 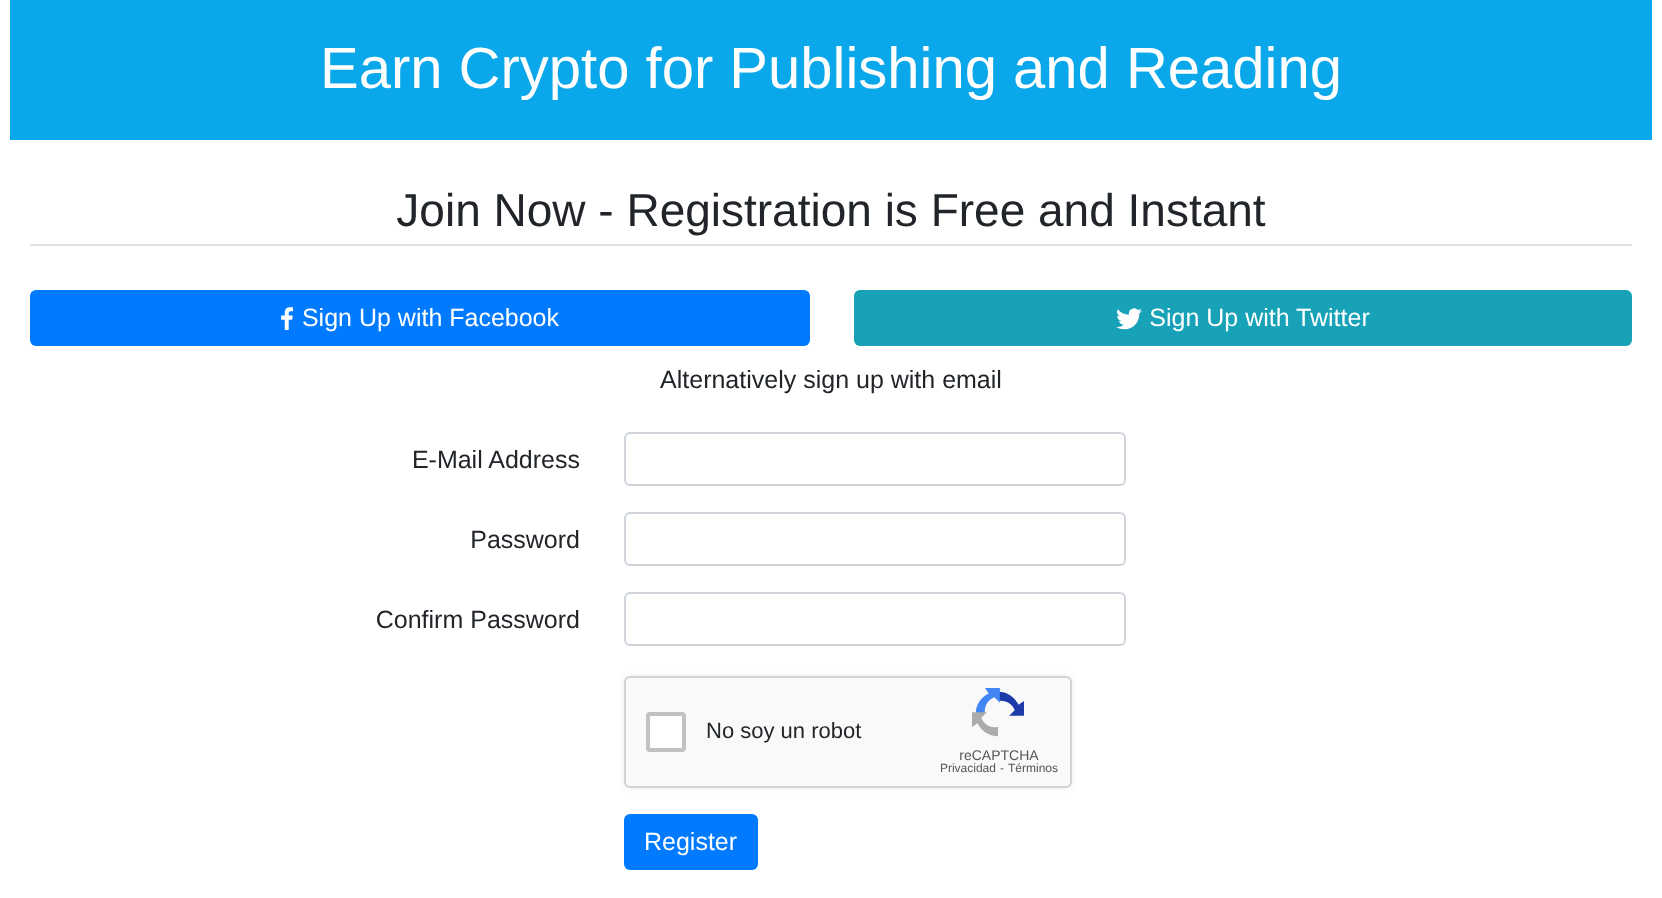 I want to click on field-label: E-Mail Address, so click(x=495, y=459).